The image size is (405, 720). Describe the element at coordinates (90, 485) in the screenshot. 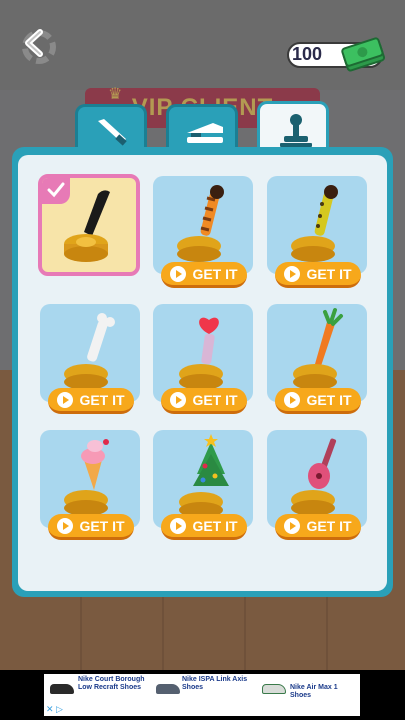

I see `item-card-ice-cream: GET IT` at that location.